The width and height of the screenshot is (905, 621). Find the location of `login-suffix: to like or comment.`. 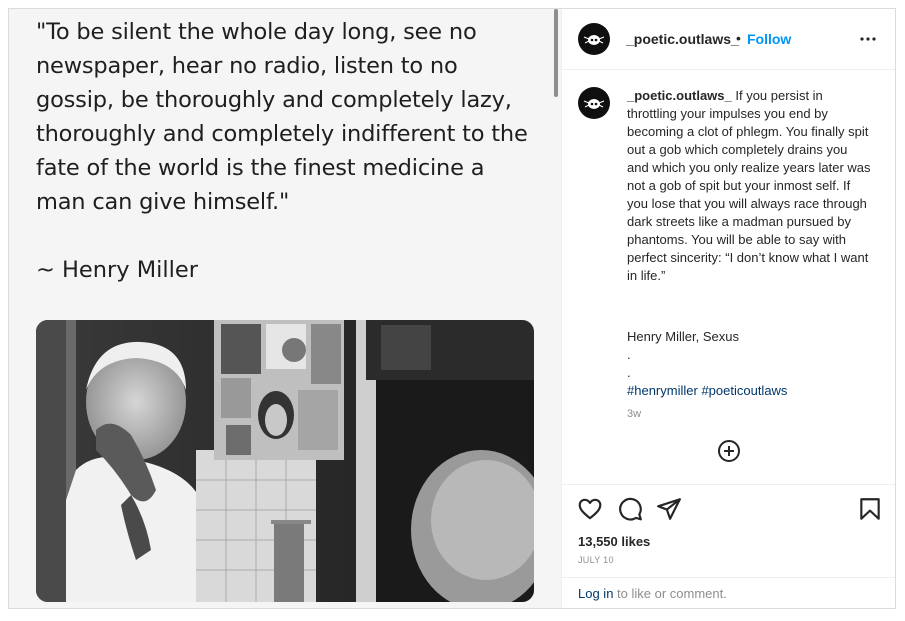

login-suffix: to like or comment. is located at coordinates (670, 593).